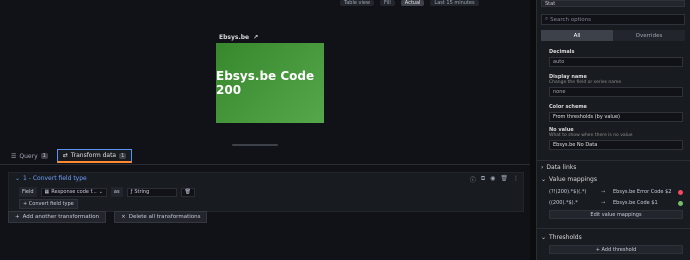 Image resolution: width=690 pixels, height=260 pixels. What do you see at coordinates (616, 92) in the screenshot?
I see `display-name-input: none` at bounding box center [616, 92].